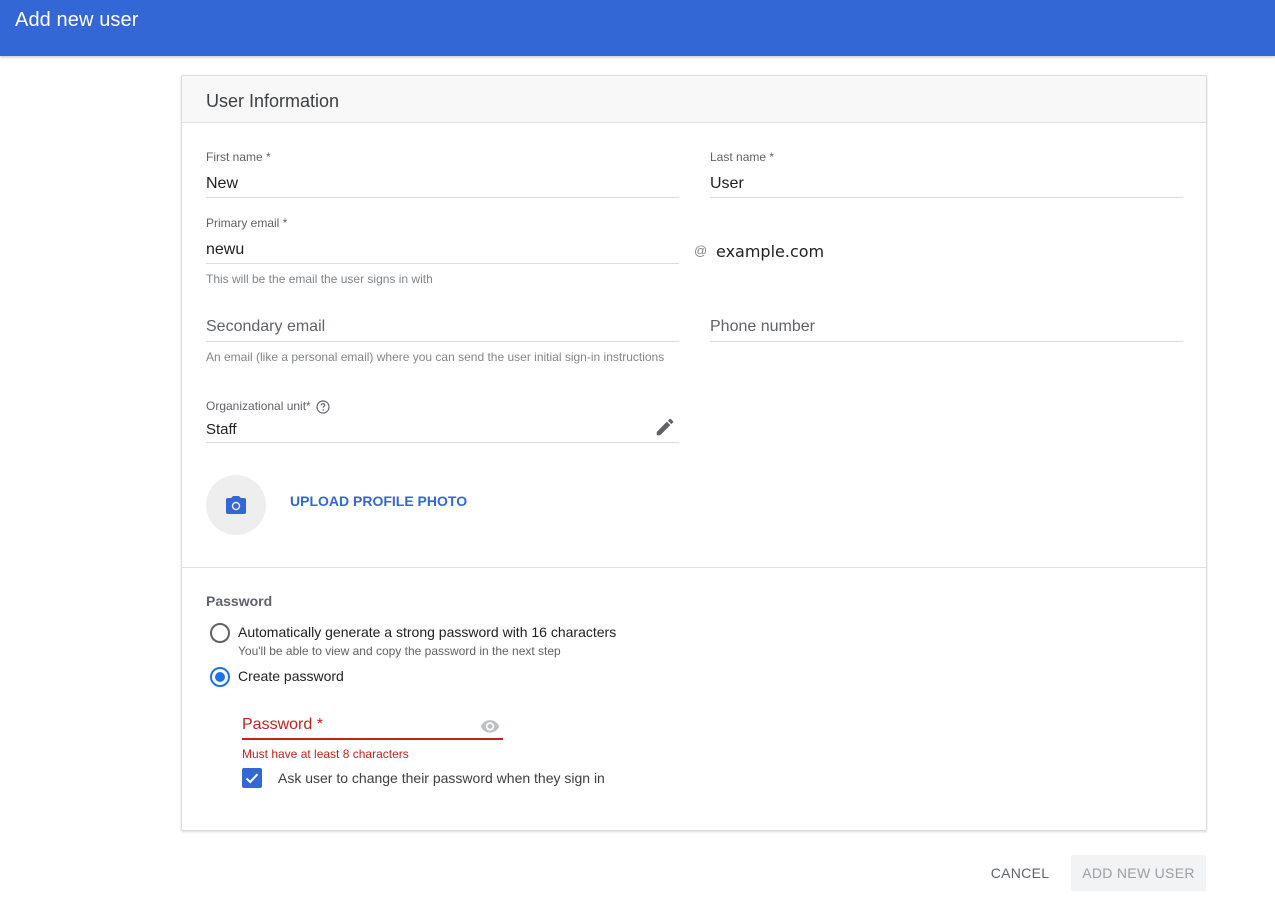 The width and height of the screenshot is (1275, 903). What do you see at coordinates (1138, 873) in the screenshot?
I see `add-new-user-button: ADD NEW USER` at bounding box center [1138, 873].